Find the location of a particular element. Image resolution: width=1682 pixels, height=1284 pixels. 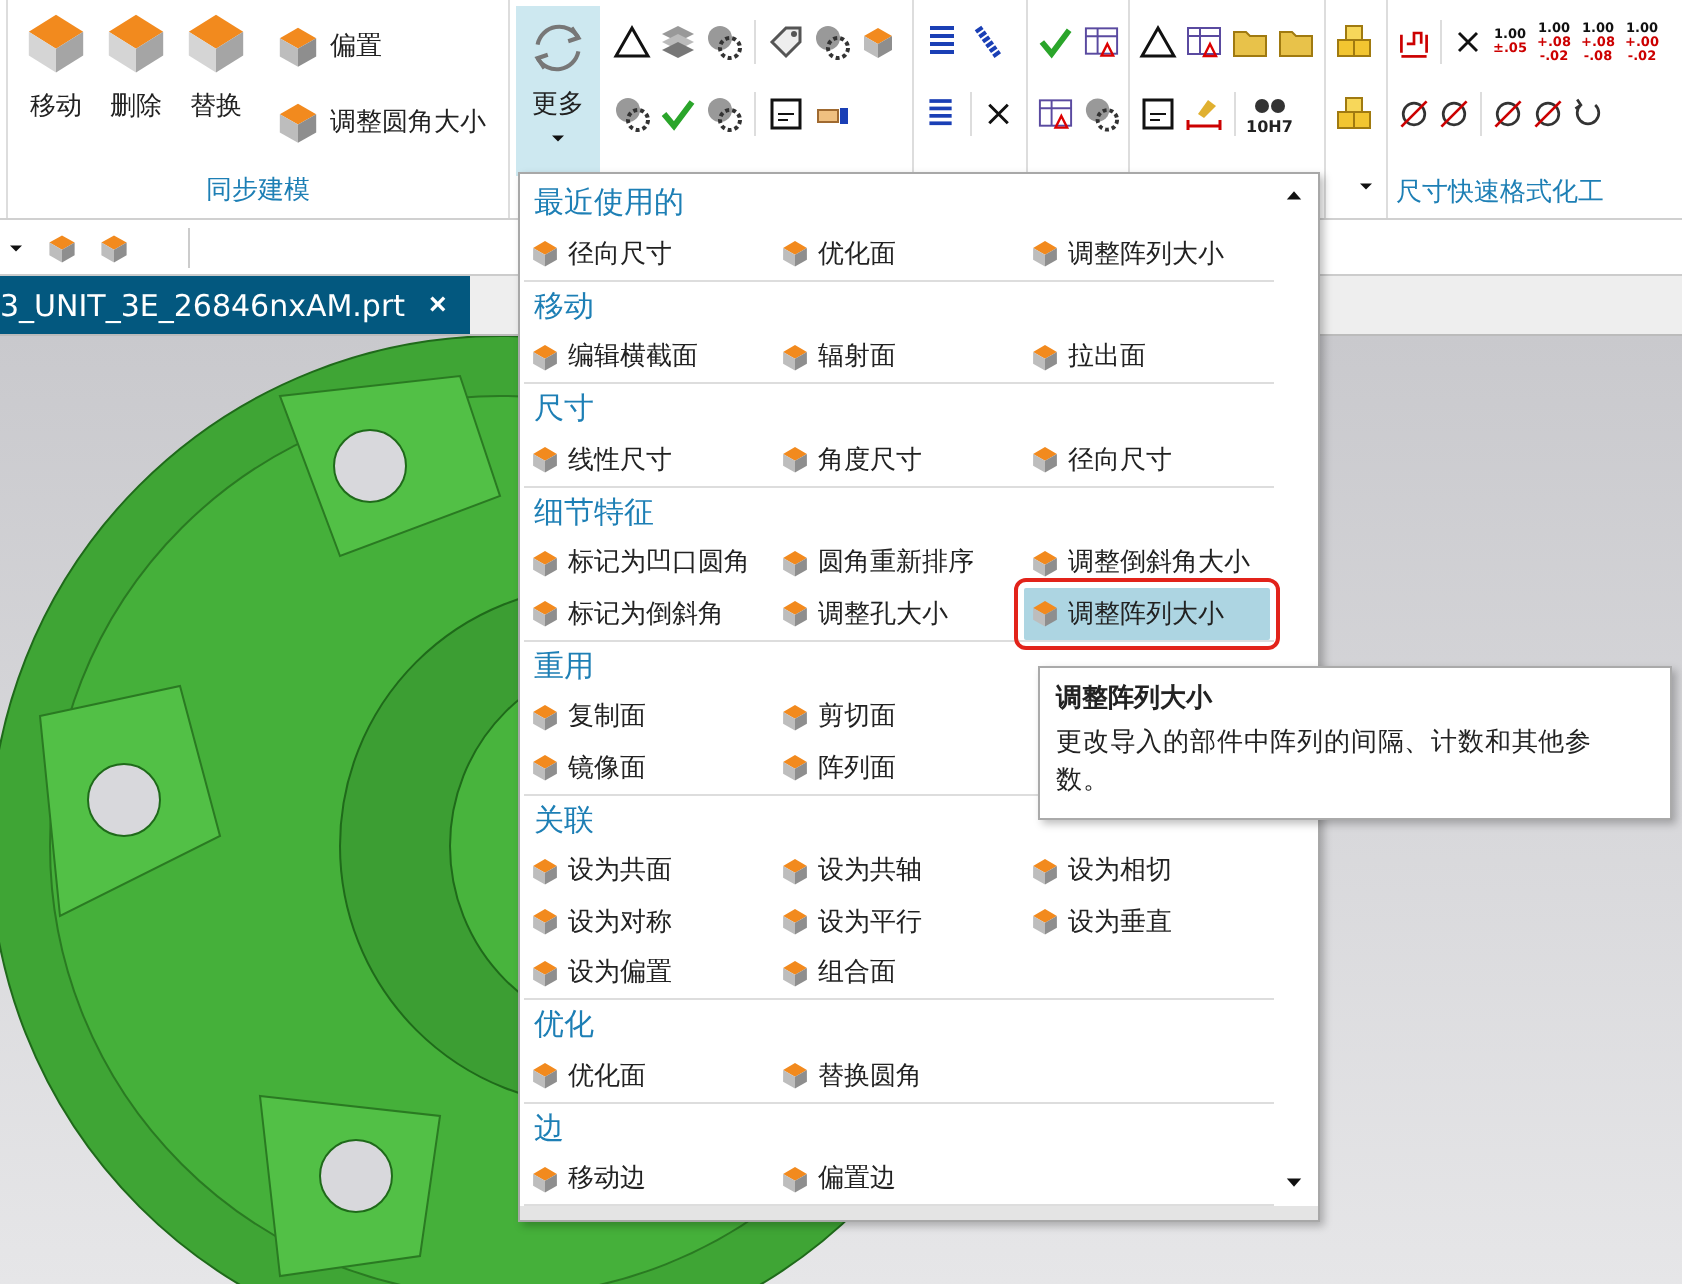

menu-item: 编辑横截面 is located at coordinates (611, 356).